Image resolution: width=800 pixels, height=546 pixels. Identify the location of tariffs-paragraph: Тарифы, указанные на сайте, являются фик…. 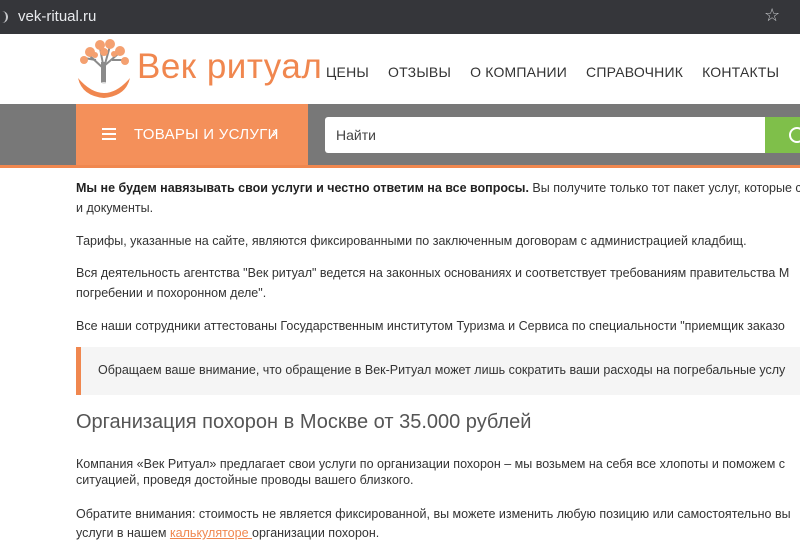
(411, 241).